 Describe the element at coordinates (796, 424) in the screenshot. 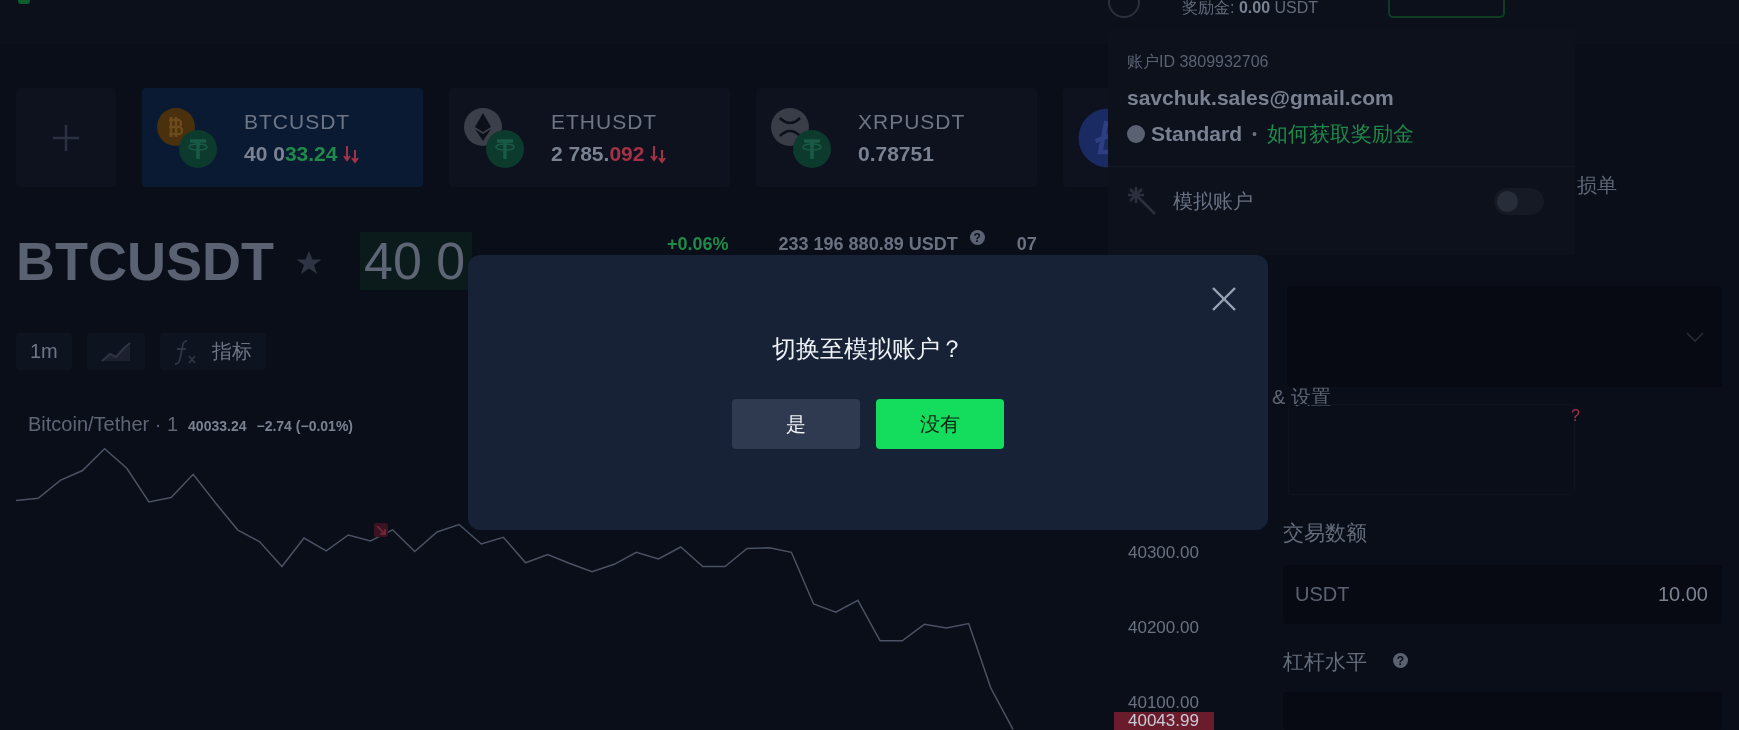

I see `yes-button: 是` at that location.